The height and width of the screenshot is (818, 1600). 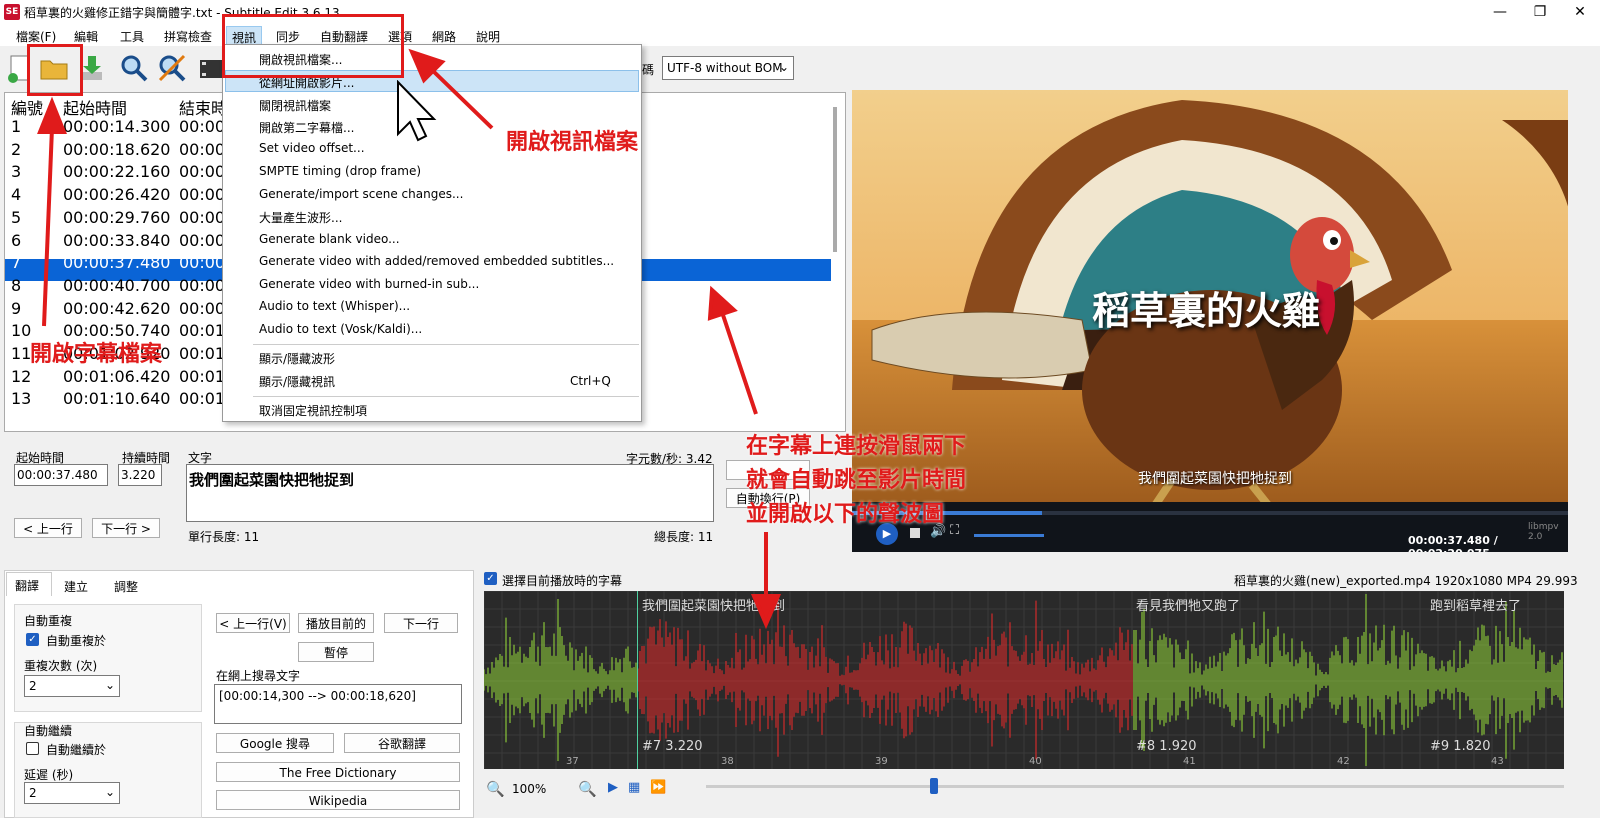 I want to click on list-row-cell: 00:00:18.620, so click(x=116, y=149).